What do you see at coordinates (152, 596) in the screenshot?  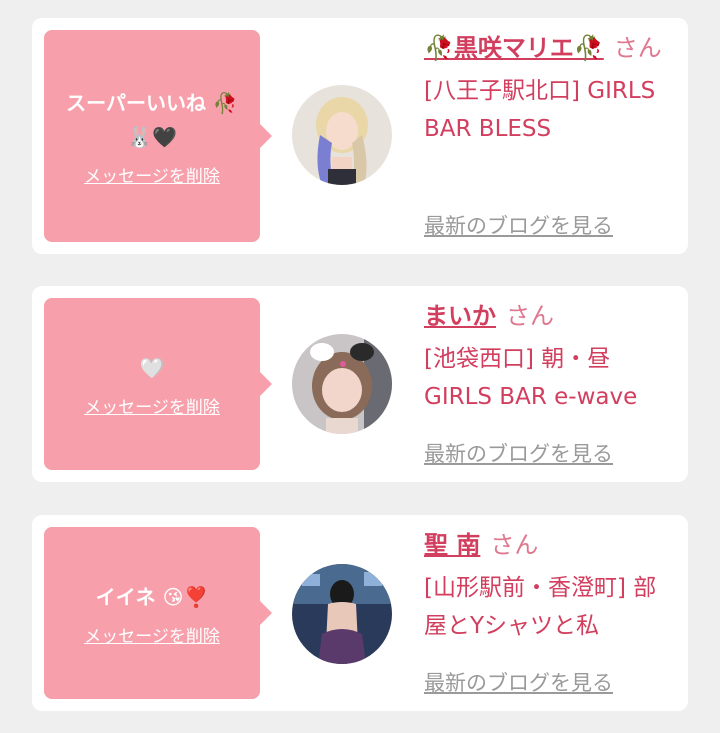 I see `message-text: イイネ 😘❣️` at bounding box center [152, 596].